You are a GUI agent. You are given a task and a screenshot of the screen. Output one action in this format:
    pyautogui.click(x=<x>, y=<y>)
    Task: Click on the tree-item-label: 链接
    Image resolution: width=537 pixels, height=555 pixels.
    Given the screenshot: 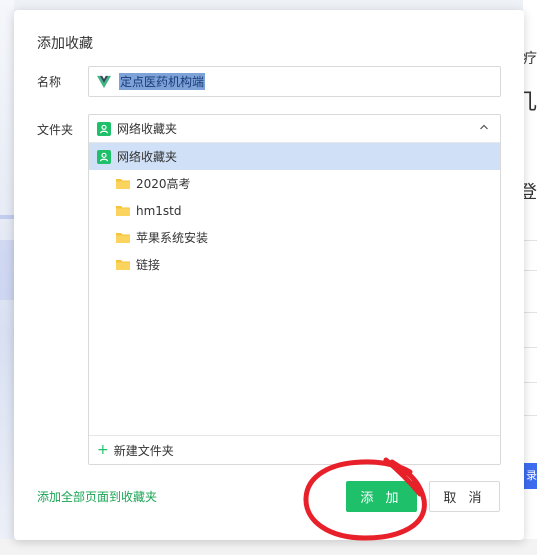 What is the action you would take?
    pyautogui.click(x=148, y=265)
    